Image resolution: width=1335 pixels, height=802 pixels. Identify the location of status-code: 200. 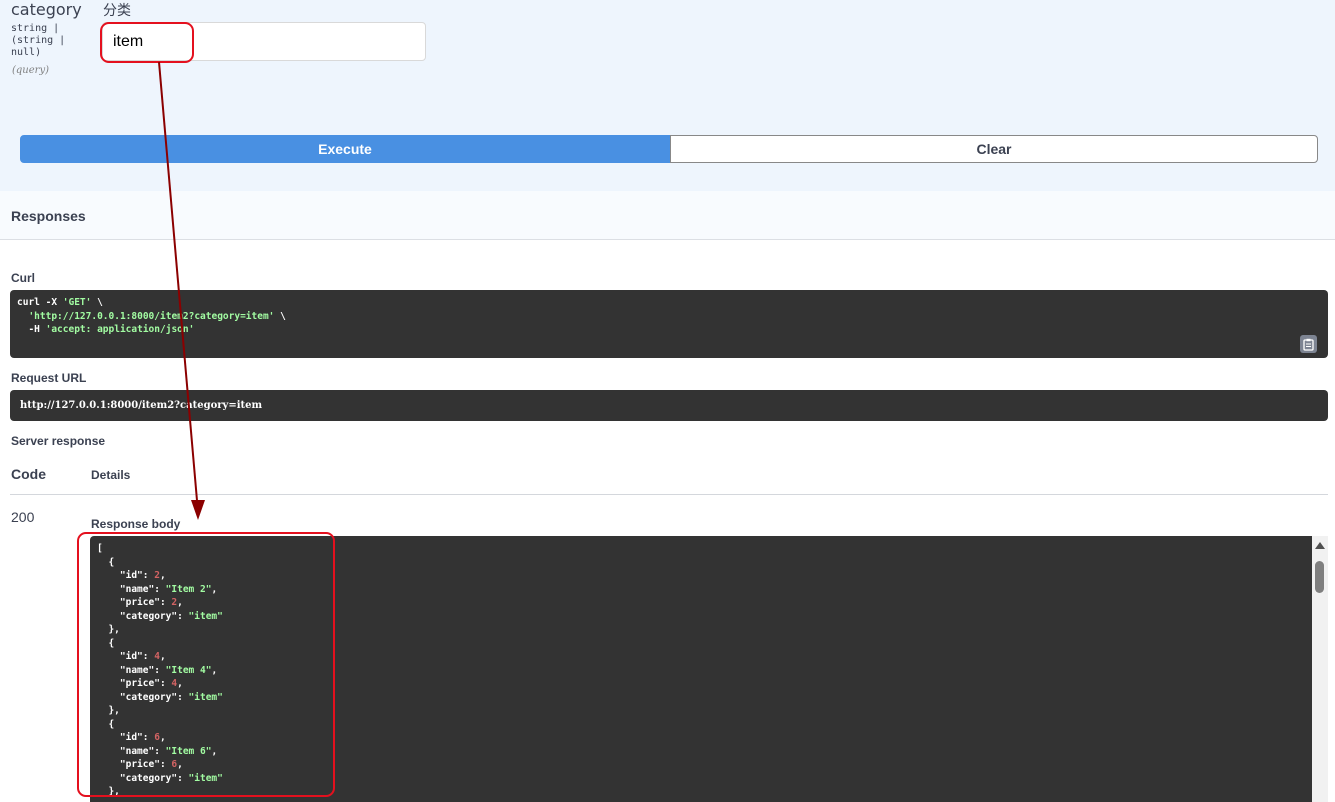
(23, 517).